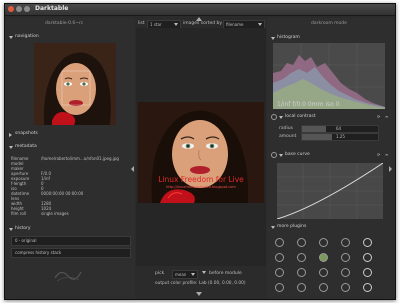 Image resolution: width=400 pixels, height=303 pixels. Describe the element at coordinates (286, 128) in the screenshot. I see `radius-label: radius` at that location.